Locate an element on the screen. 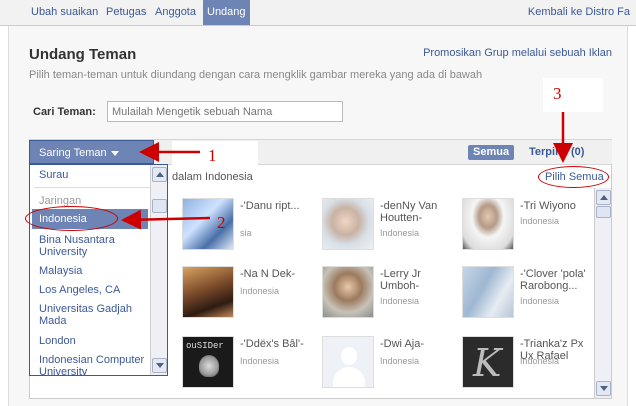 The width and height of the screenshot is (636, 406). dropdown-item: Universitas Gadjah Mada is located at coordinates (94, 315).